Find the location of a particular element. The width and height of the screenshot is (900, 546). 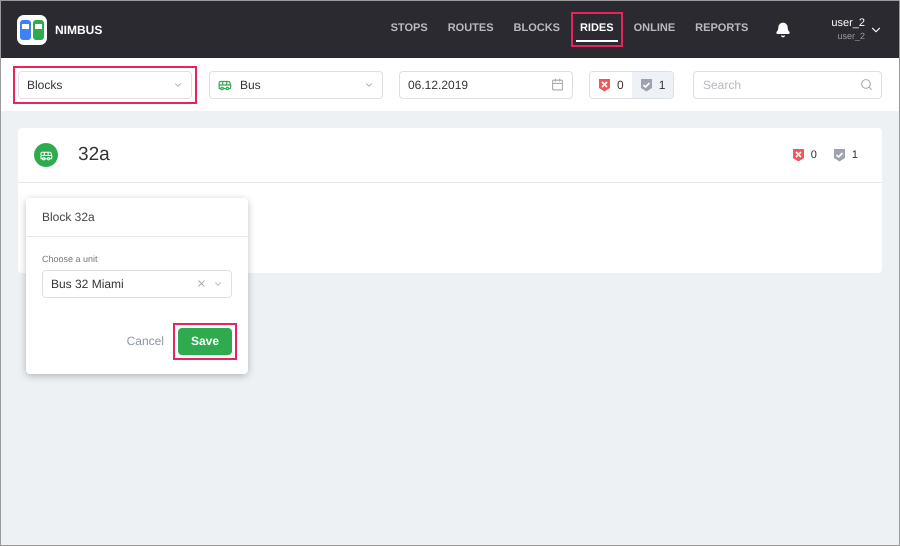

counter-toggle: 1 is located at coordinates (653, 85).